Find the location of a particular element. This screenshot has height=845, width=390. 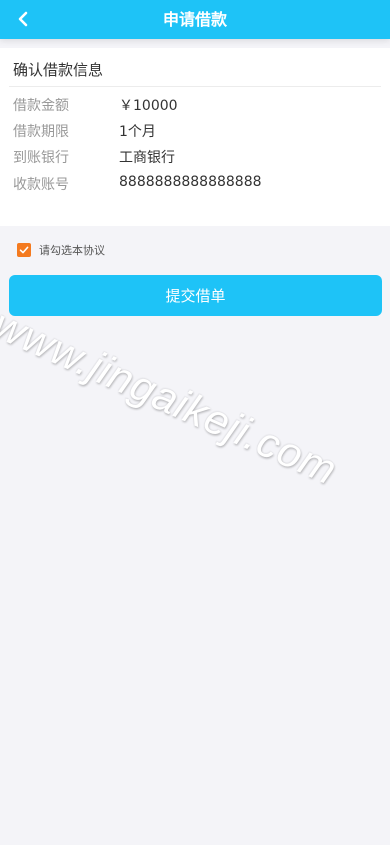

info-row-account: 收款账号 8888888888888888 is located at coordinates (196, 186).